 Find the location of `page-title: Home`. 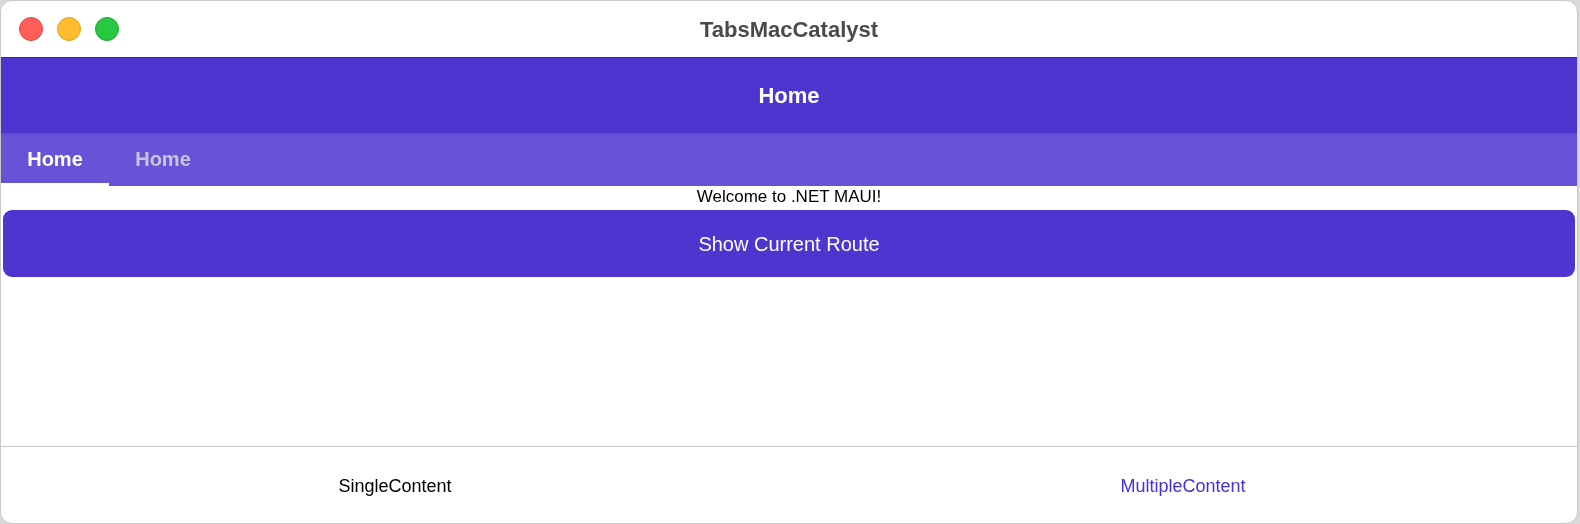

page-title: Home is located at coordinates (789, 96).